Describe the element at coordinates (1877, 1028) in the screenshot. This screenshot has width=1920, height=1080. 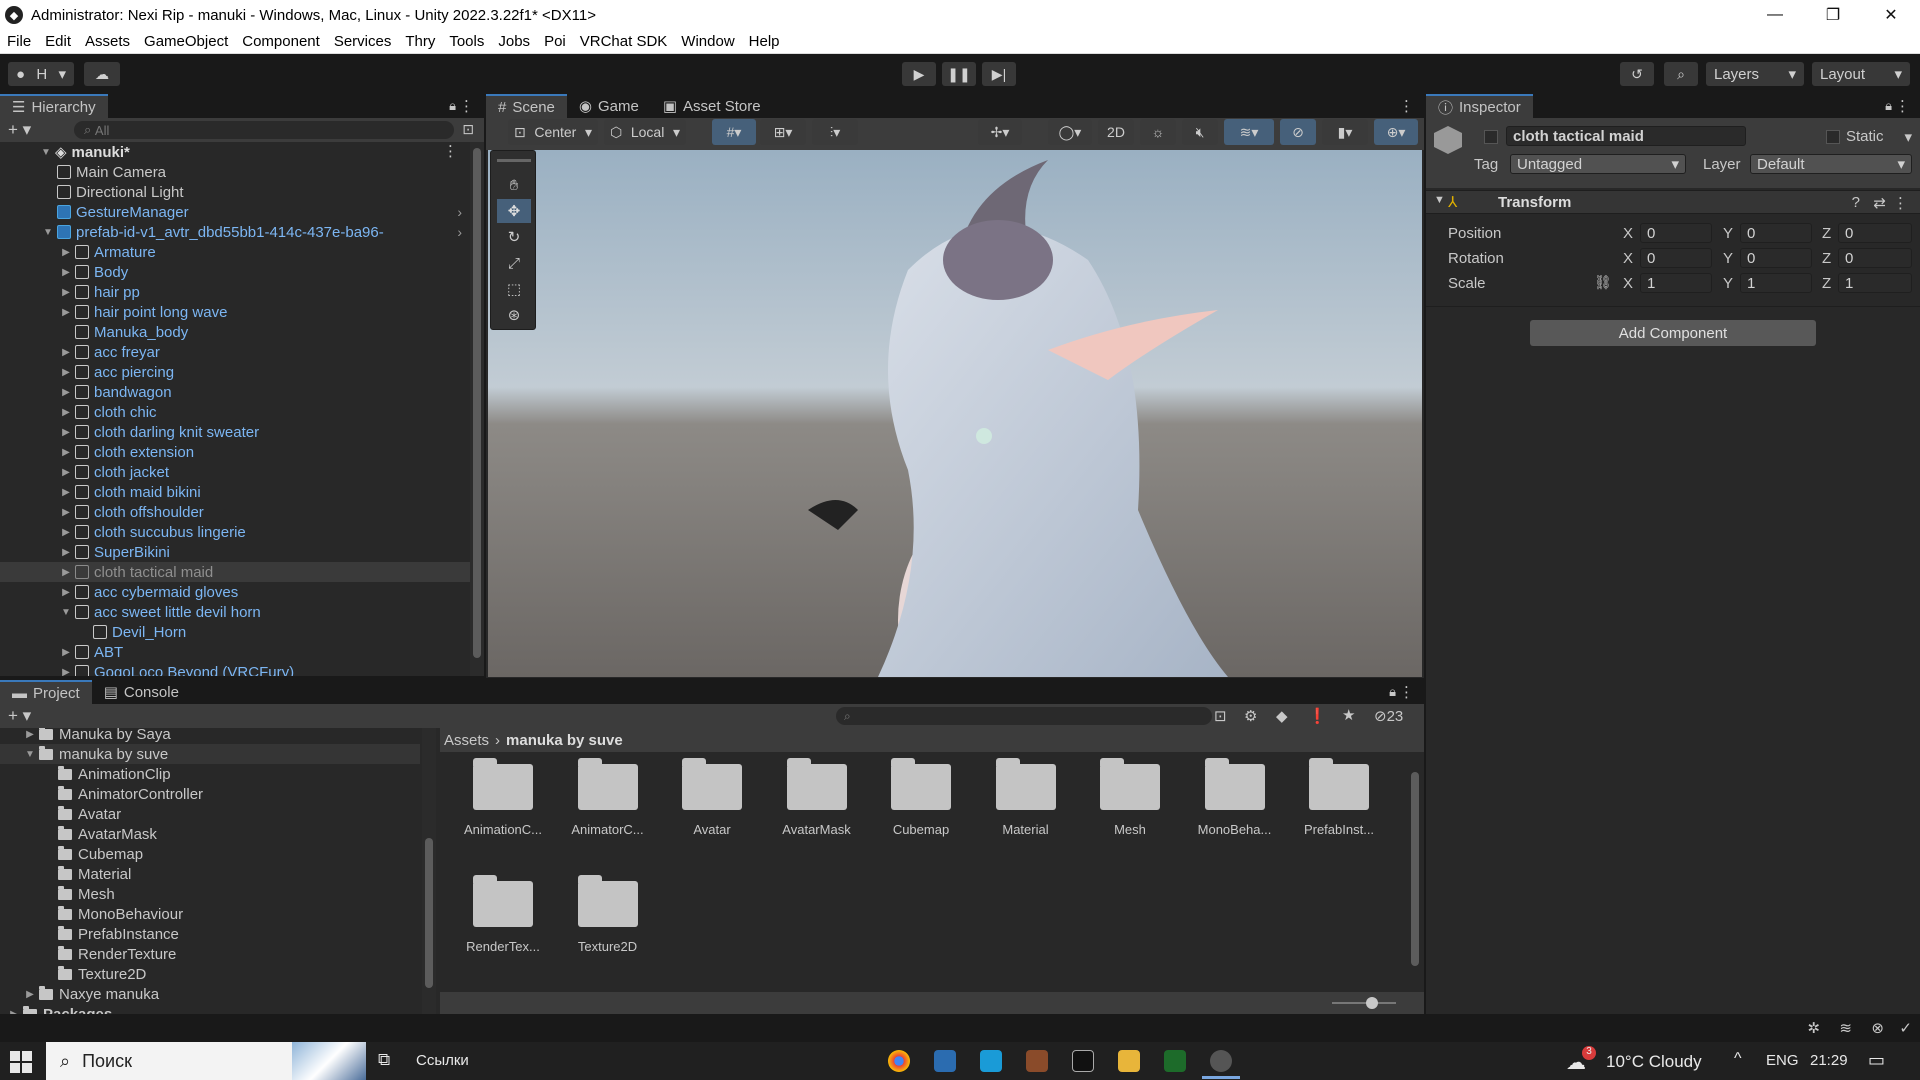
I see `network-icon: ⊗` at that location.